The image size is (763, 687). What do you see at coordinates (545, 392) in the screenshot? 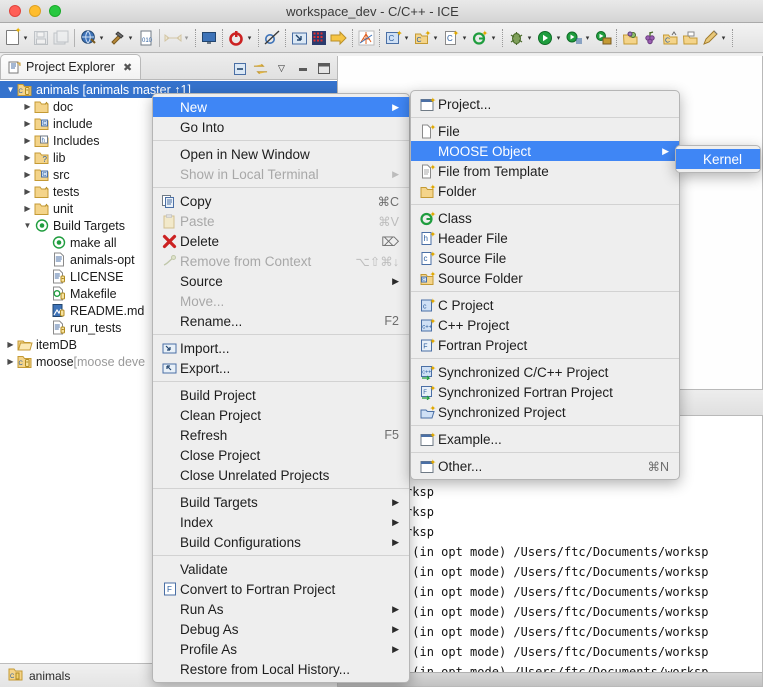
I see `menu-item: F ✦ Synchronized Fortran Project` at bounding box center [545, 392].